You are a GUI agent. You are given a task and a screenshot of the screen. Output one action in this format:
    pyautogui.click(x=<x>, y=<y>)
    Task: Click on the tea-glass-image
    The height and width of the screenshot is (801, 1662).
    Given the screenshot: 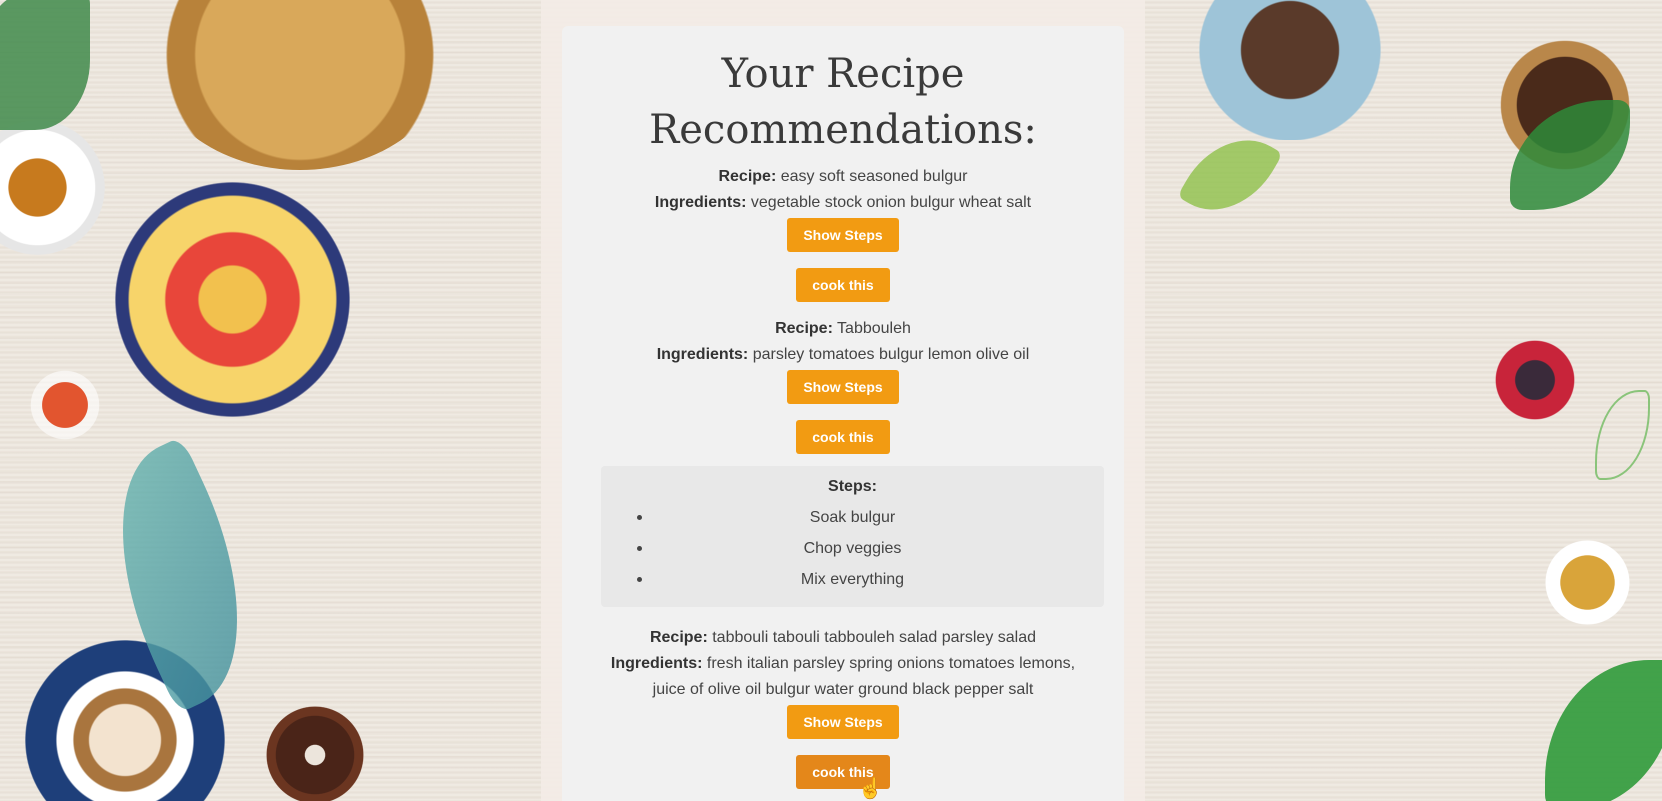 What is the action you would take?
    pyautogui.click(x=65, y=405)
    